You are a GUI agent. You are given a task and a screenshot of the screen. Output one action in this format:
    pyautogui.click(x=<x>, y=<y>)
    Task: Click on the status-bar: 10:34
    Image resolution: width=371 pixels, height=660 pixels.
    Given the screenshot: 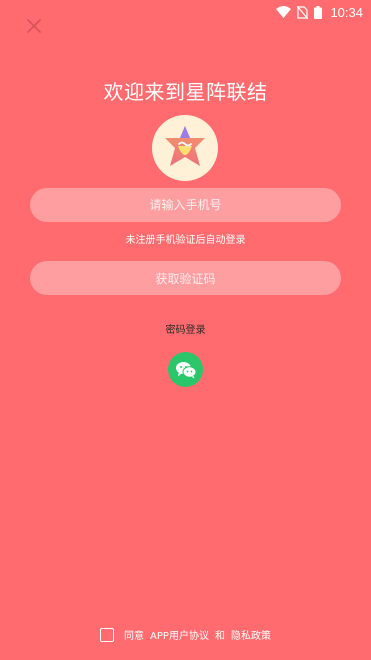 What is the action you would take?
    pyautogui.click(x=185, y=12)
    